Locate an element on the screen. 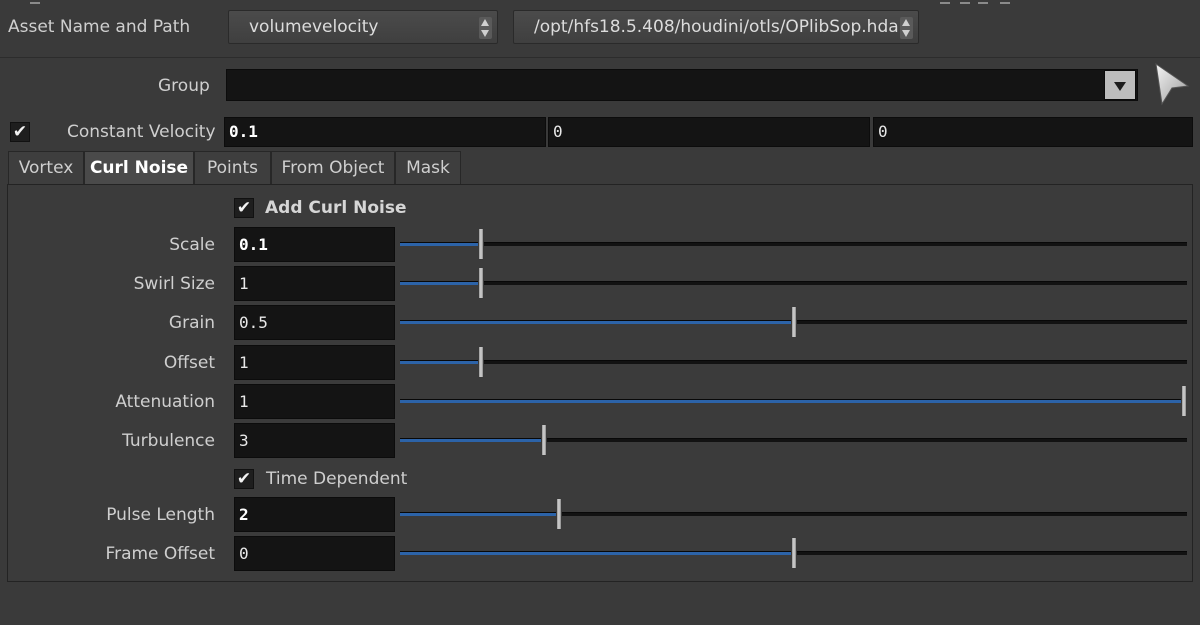 The image size is (1200, 625). frame-offset-field: 0 is located at coordinates (314, 553).